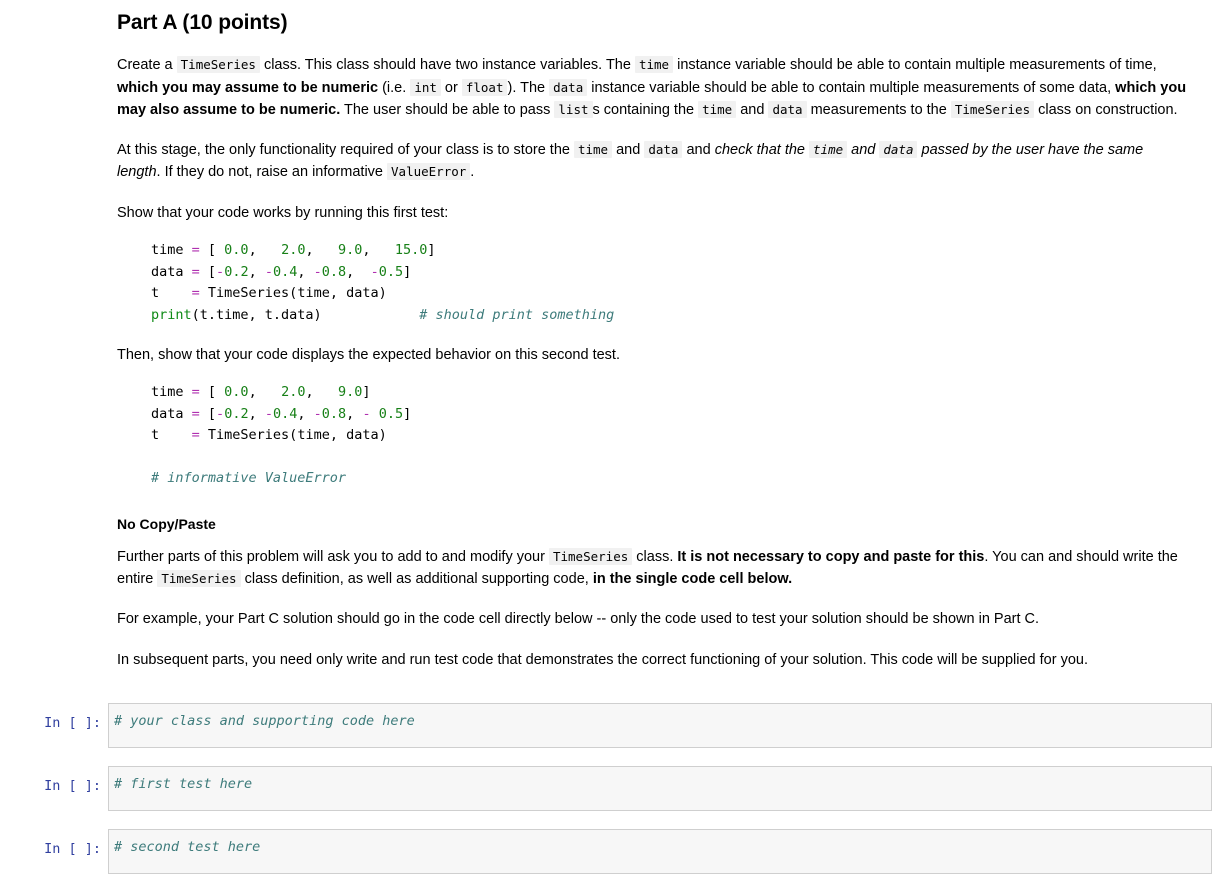 The image size is (1232, 894). Describe the element at coordinates (447, 109) in the screenshot. I see `text-fragment: The user should be able to pass` at that location.